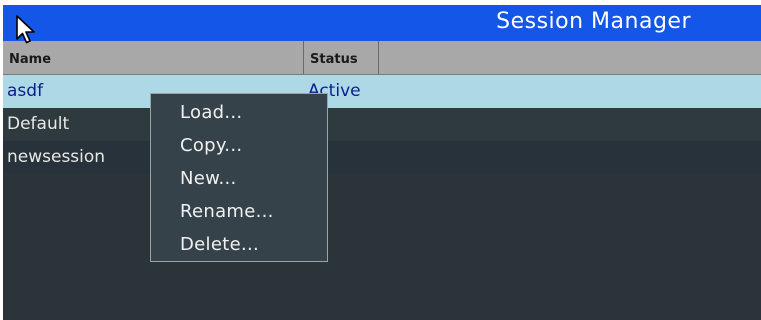 The width and height of the screenshot is (761, 320). What do you see at coordinates (341, 57) in the screenshot?
I see `column-header-status: Status` at bounding box center [341, 57].